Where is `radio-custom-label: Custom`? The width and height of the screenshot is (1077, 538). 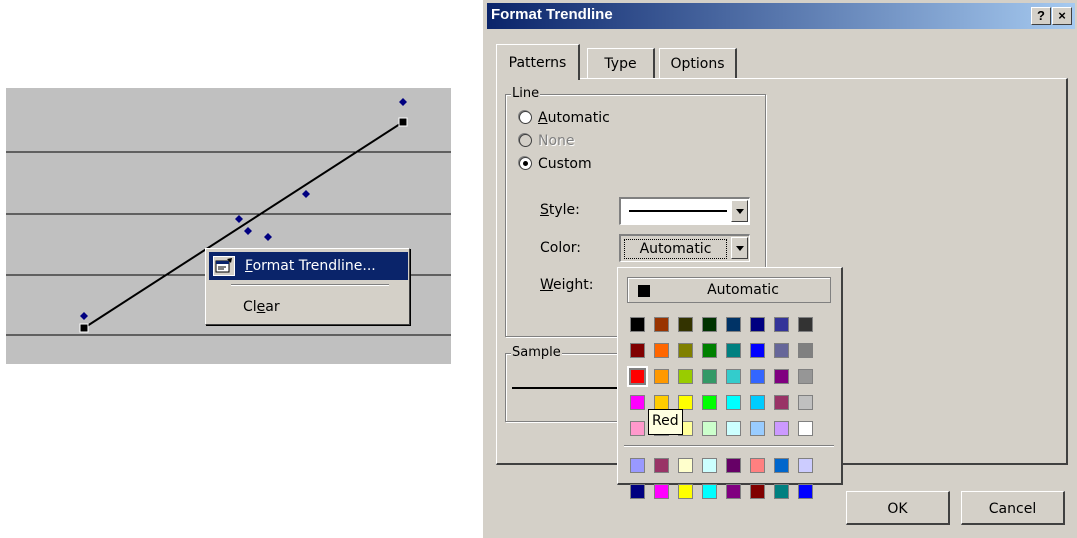 radio-custom-label: Custom is located at coordinates (565, 164).